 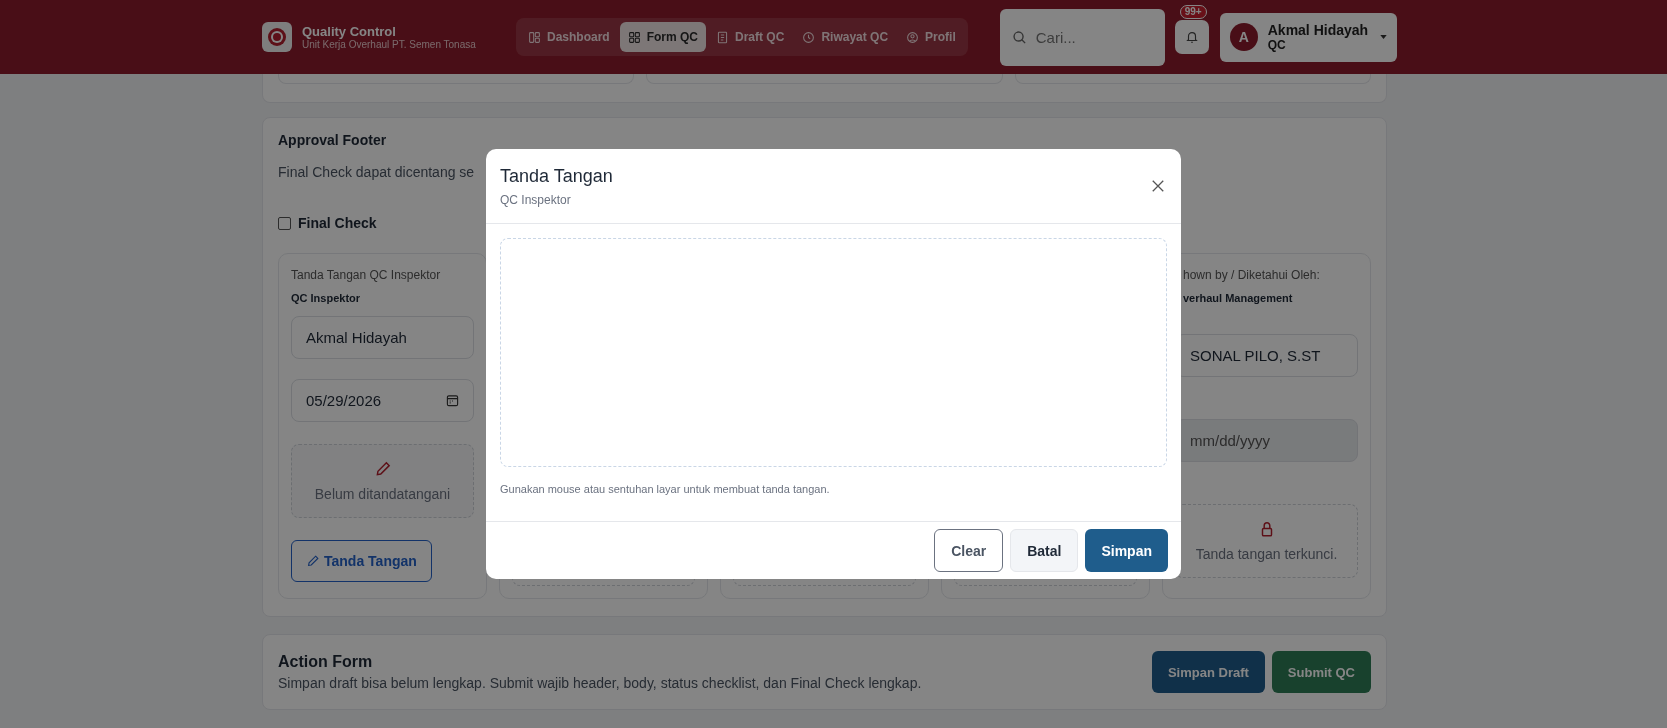 What do you see at coordinates (969, 550) in the screenshot?
I see `dialog-button: Clear` at bounding box center [969, 550].